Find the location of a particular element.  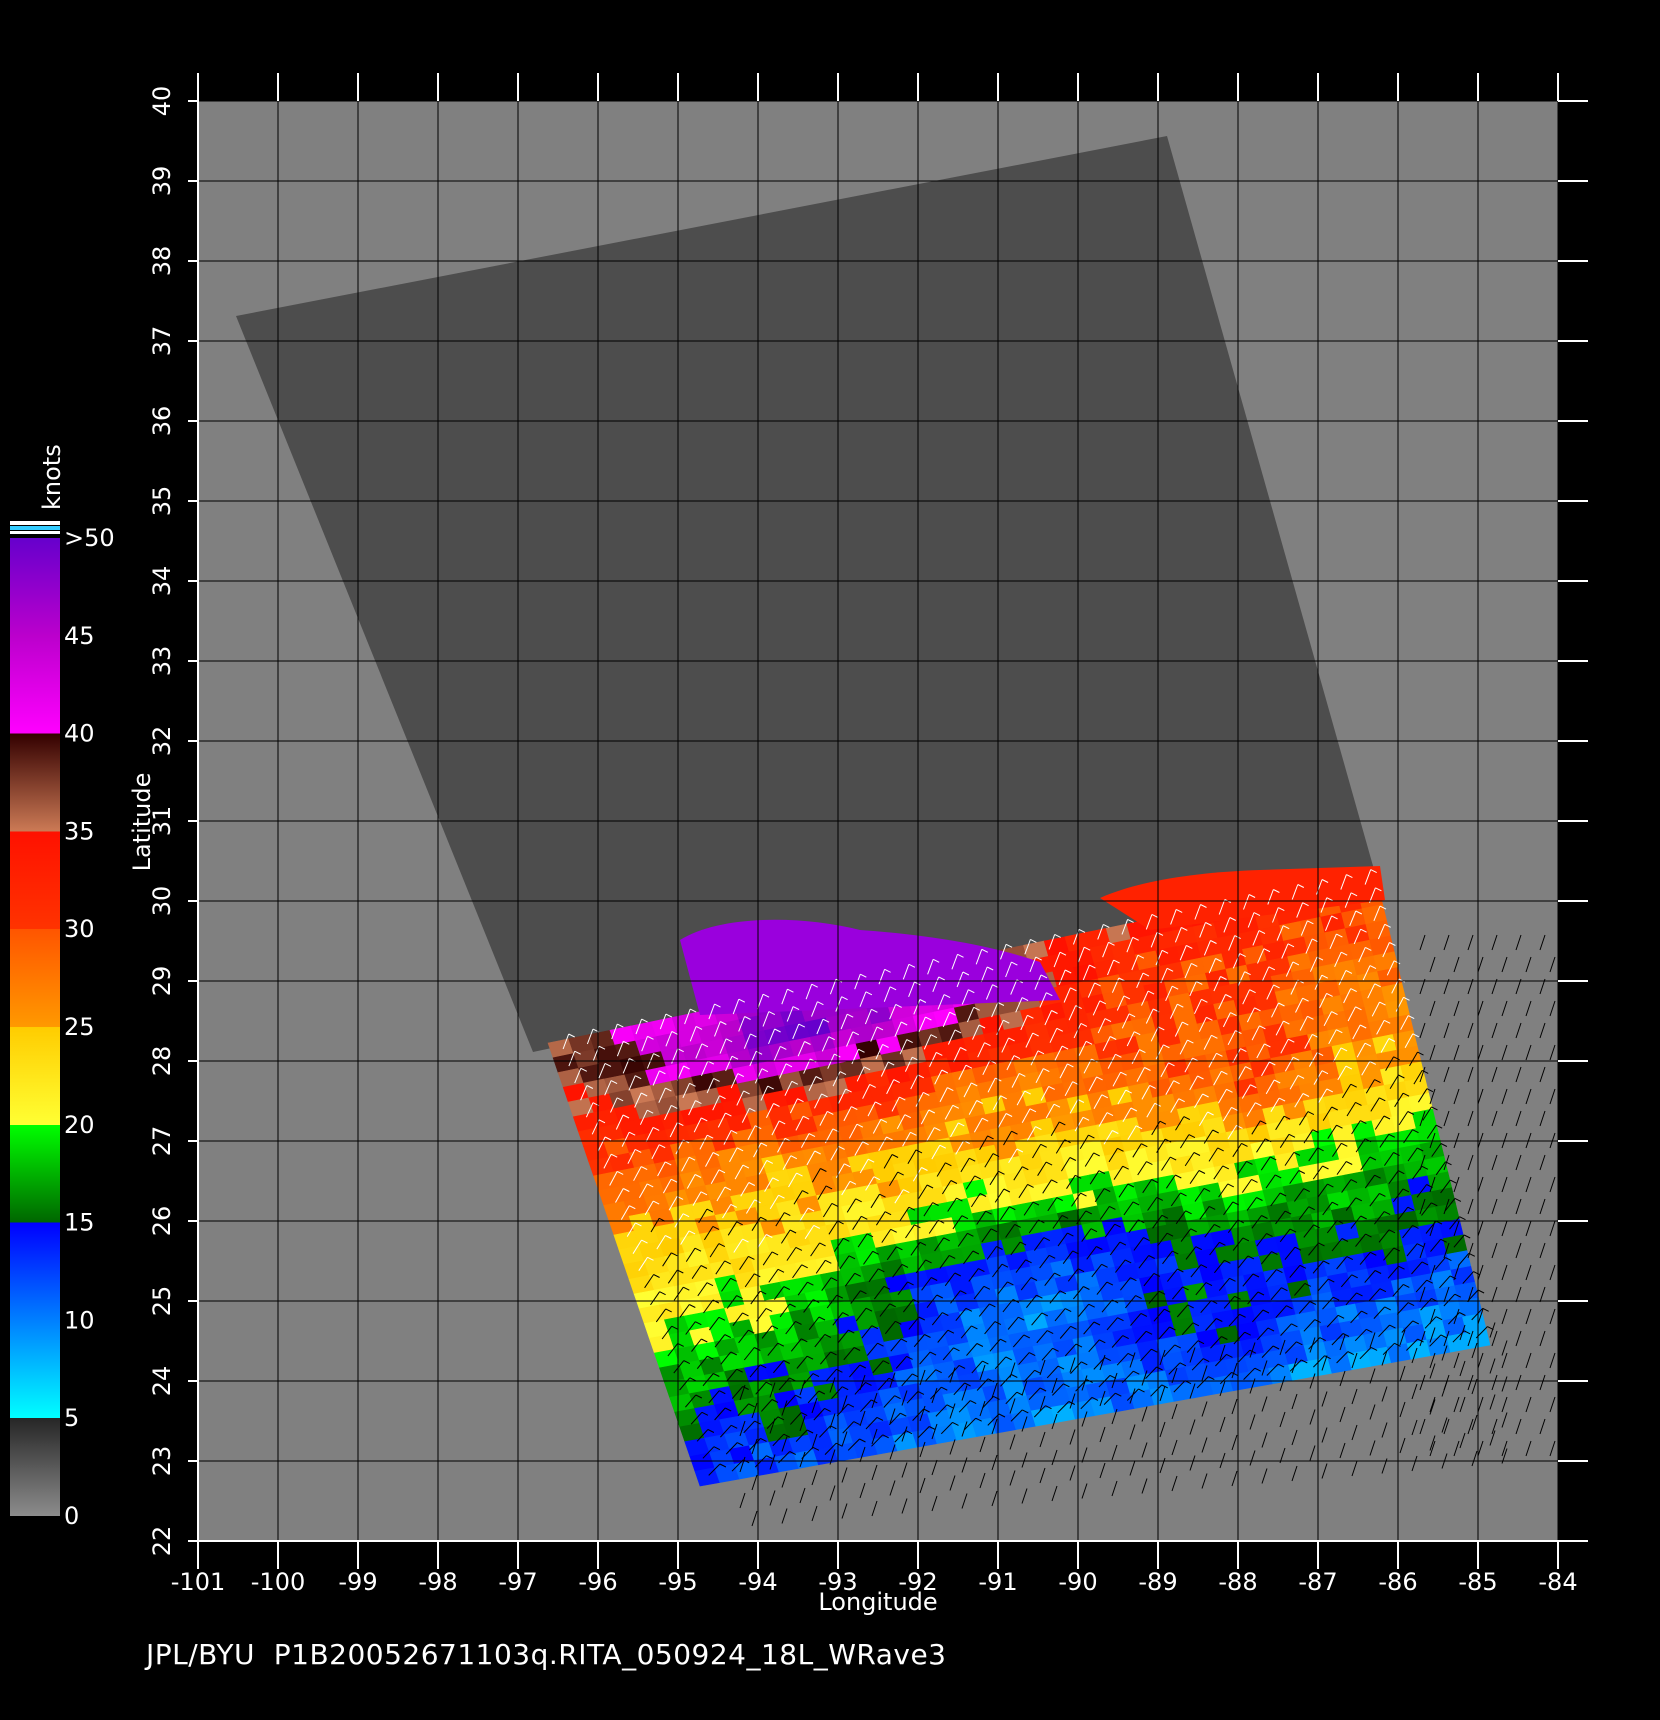

wind-speed-cell is located at coordinates (1458, 1342).